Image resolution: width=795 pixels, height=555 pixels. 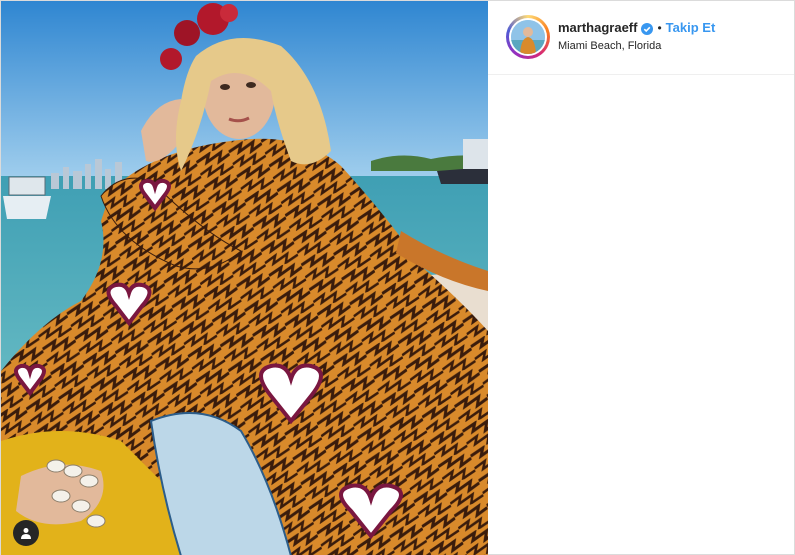 I want to click on user-row: marthagraeff • Takip Et, so click(x=636, y=27).